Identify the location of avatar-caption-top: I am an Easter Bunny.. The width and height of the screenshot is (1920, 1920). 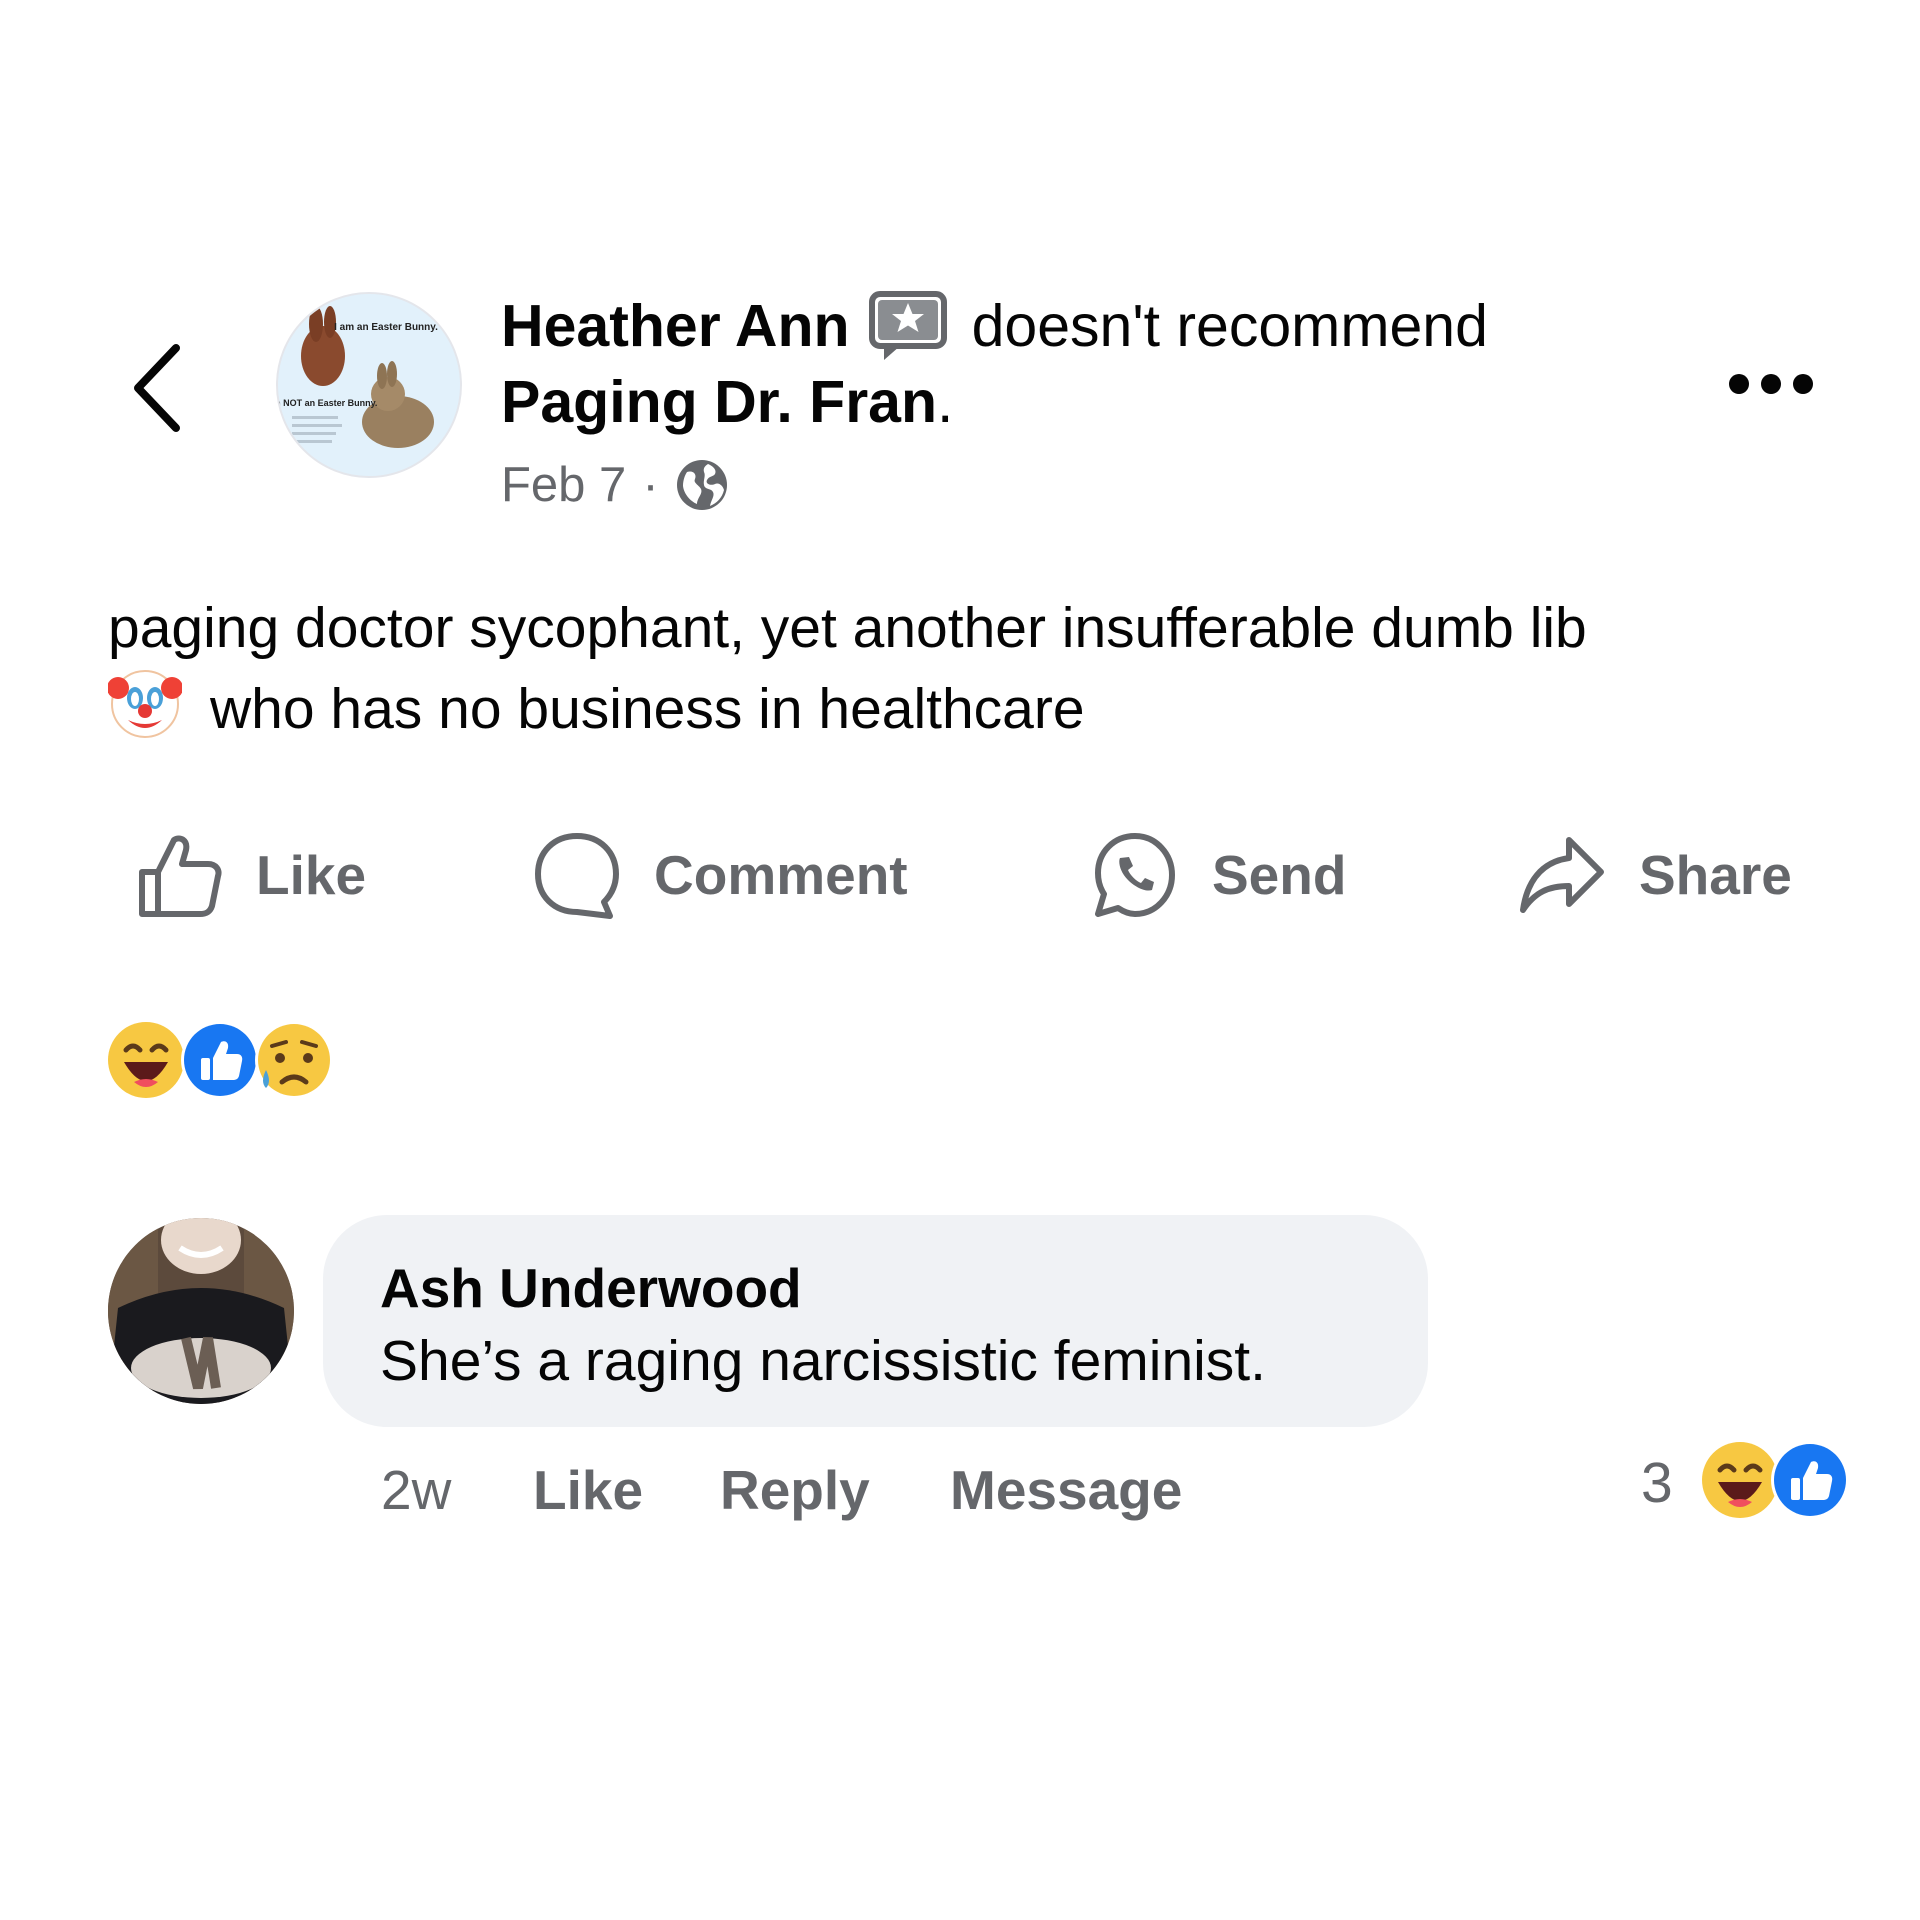
(386, 327).